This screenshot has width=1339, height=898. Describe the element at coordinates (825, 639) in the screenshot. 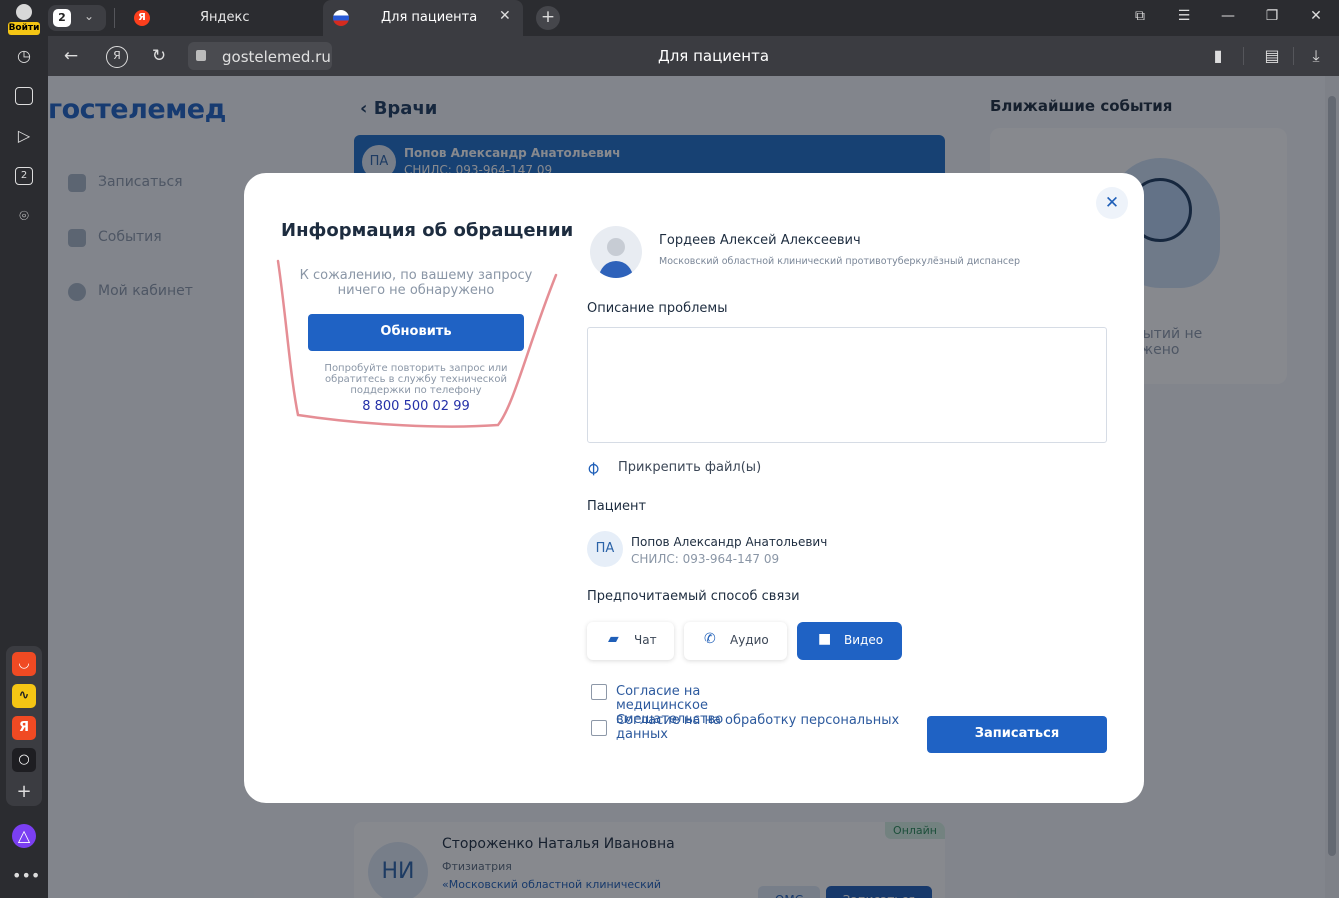

I see `video-camera-icon: ■` at that location.